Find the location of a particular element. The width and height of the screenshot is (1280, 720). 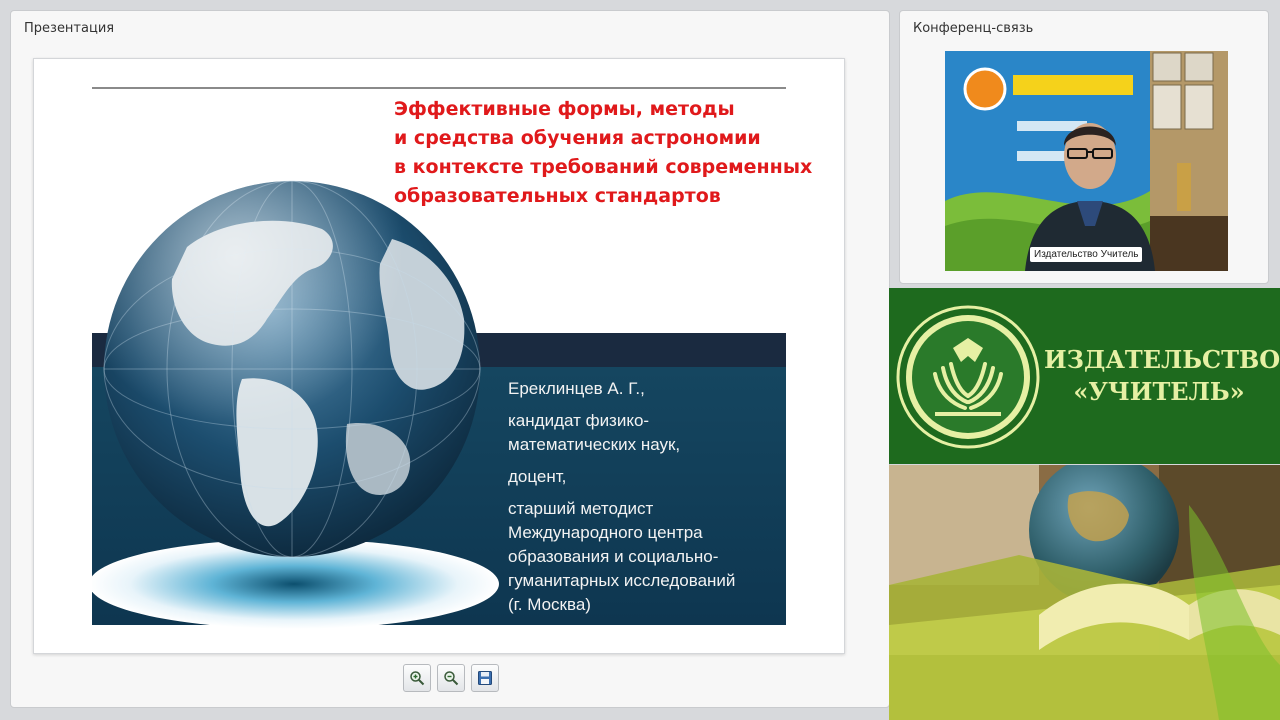

video-feed: Издательство Учитель is located at coordinates (1086, 161).